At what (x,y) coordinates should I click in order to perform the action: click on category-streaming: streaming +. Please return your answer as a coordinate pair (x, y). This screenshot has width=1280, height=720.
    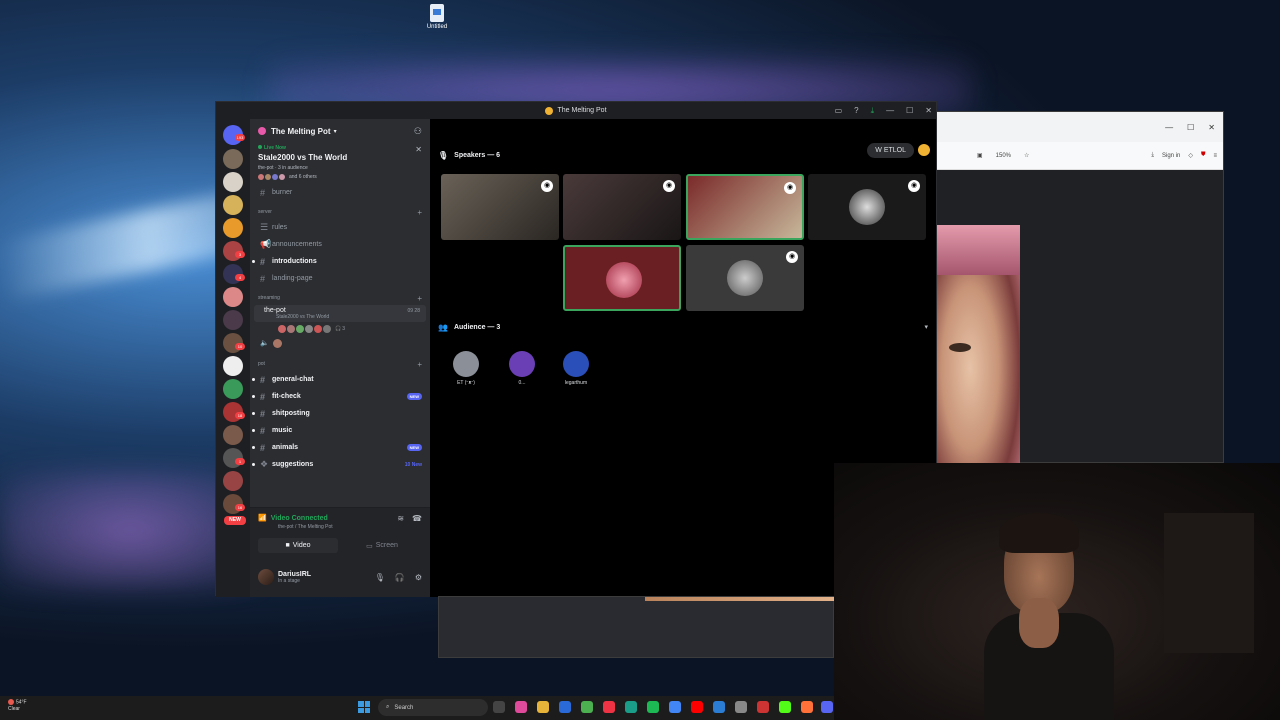
    Looking at the image, I should click on (340, 298).